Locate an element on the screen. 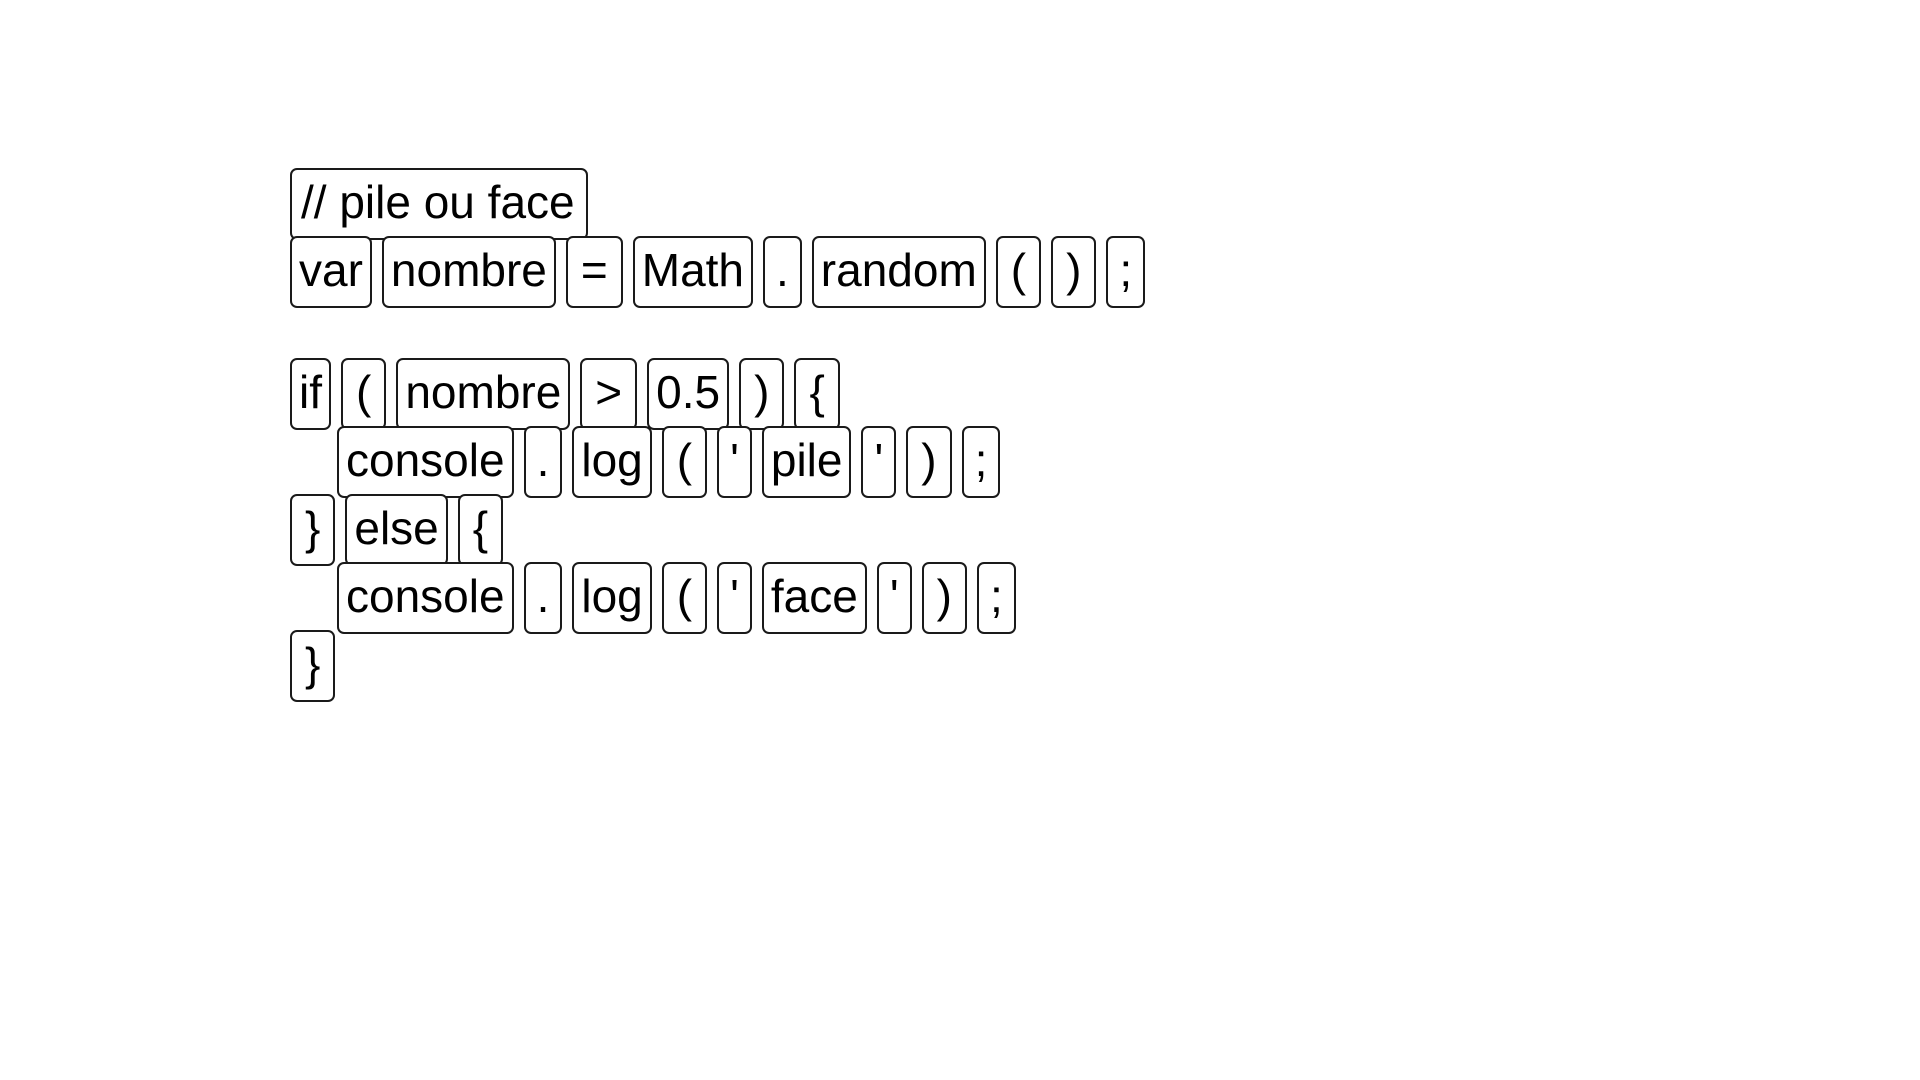 The image size is (1920, 1080). code-token-number: 0.5 is located at coordinates (688, 394).